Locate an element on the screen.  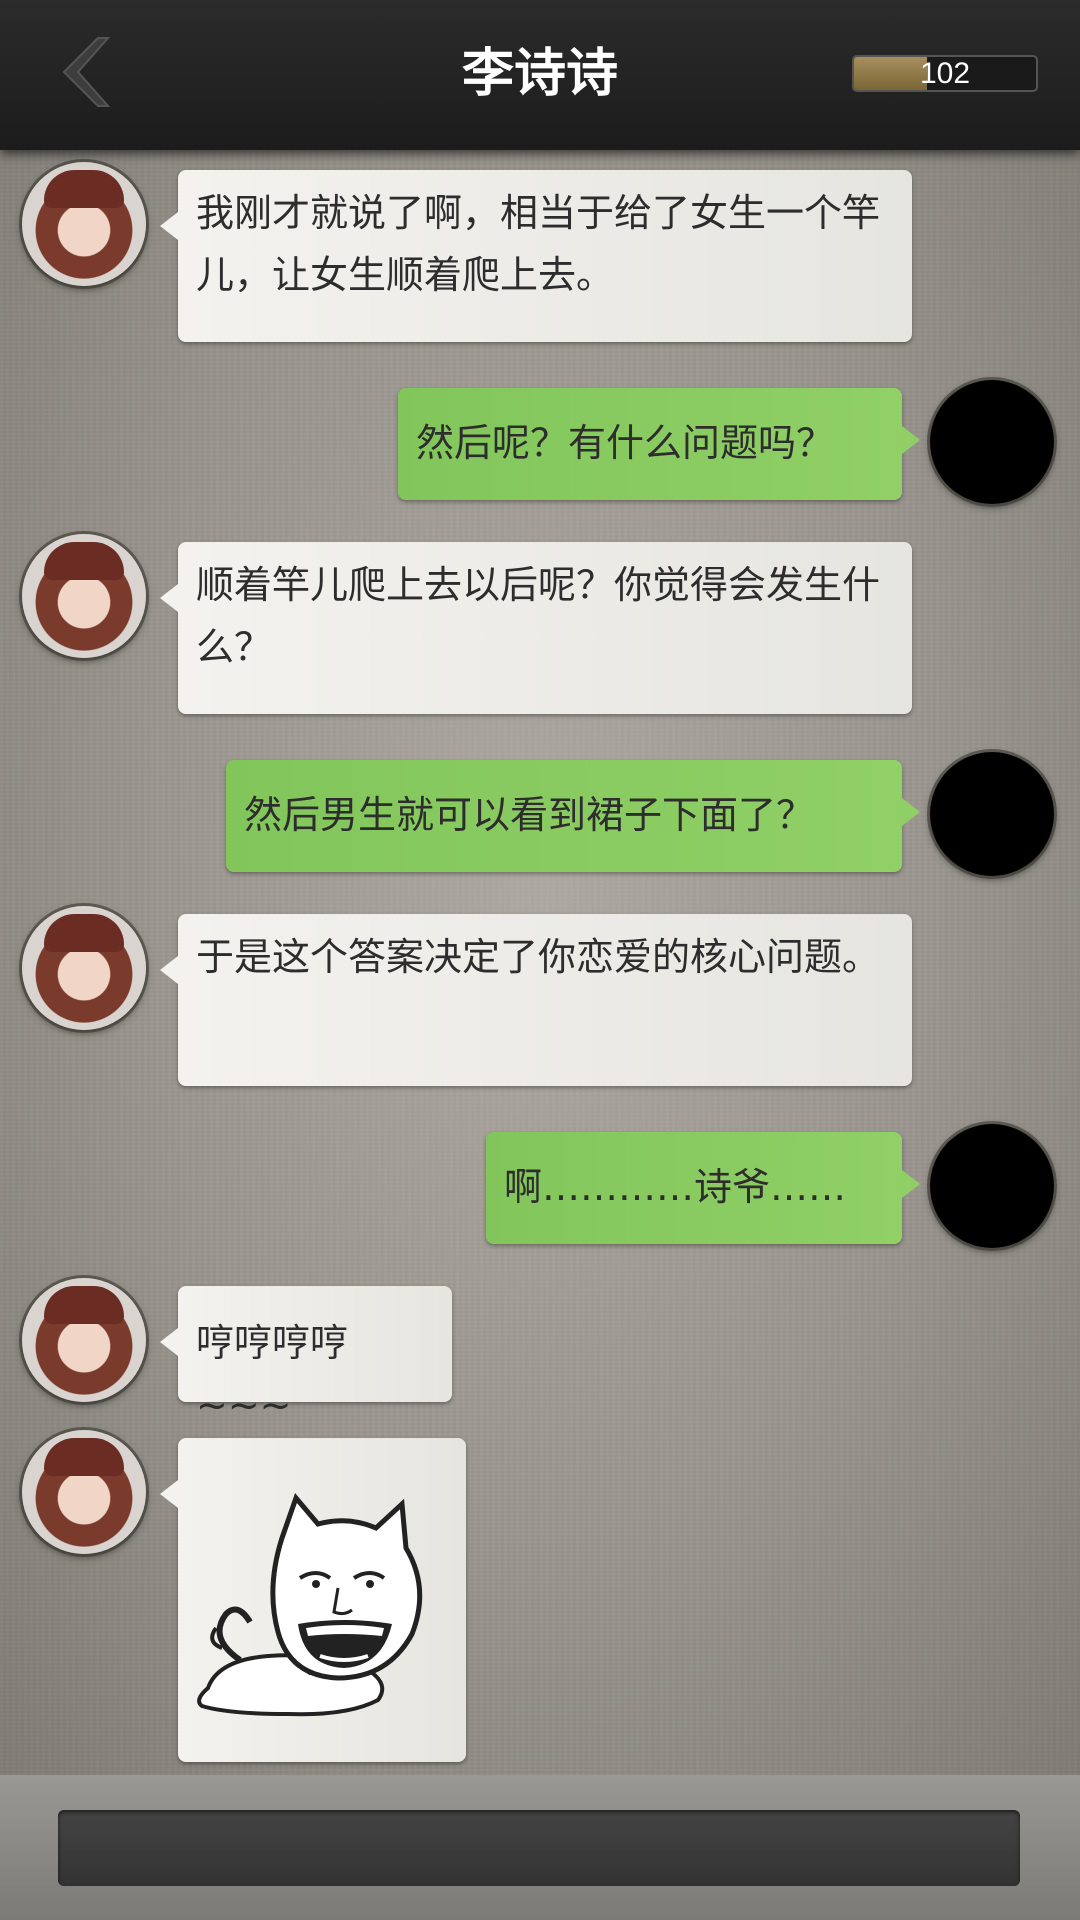
sticker-message is located at coordinates (313, 1600).